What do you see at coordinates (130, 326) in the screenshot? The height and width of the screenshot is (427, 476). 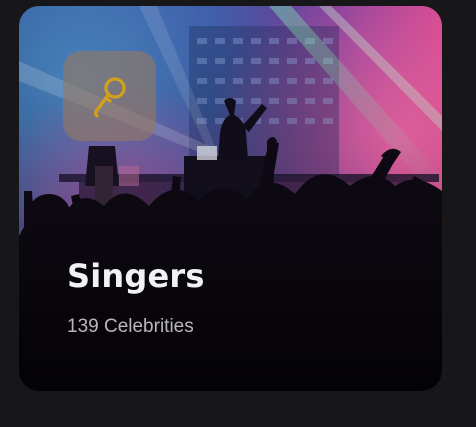 I see `card-subtitle: 139 Celebrities` at bounding box center [130, 326].